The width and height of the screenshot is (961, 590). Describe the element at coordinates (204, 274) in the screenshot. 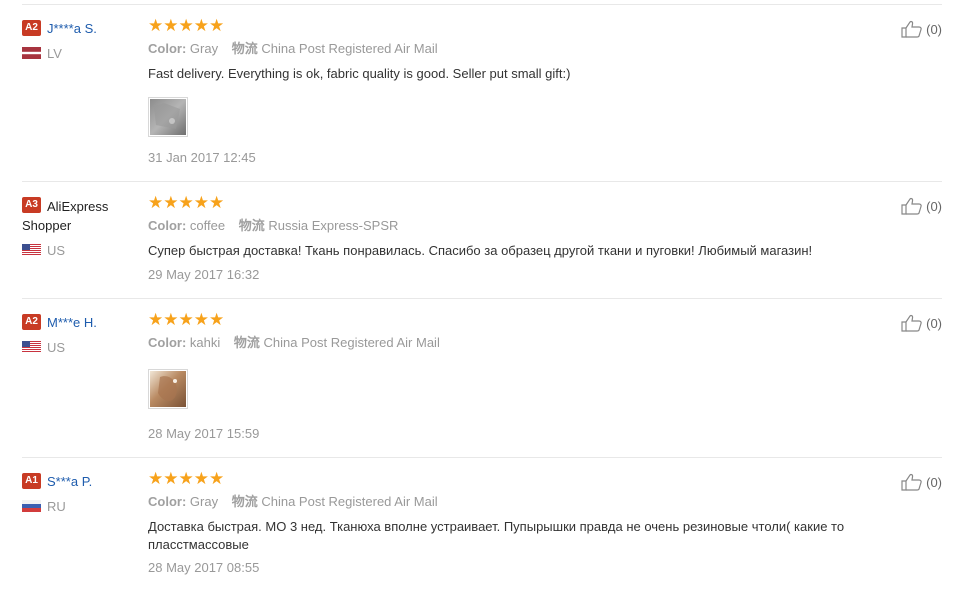

I see `review-date: 29 May 2017 16:32` at that location.